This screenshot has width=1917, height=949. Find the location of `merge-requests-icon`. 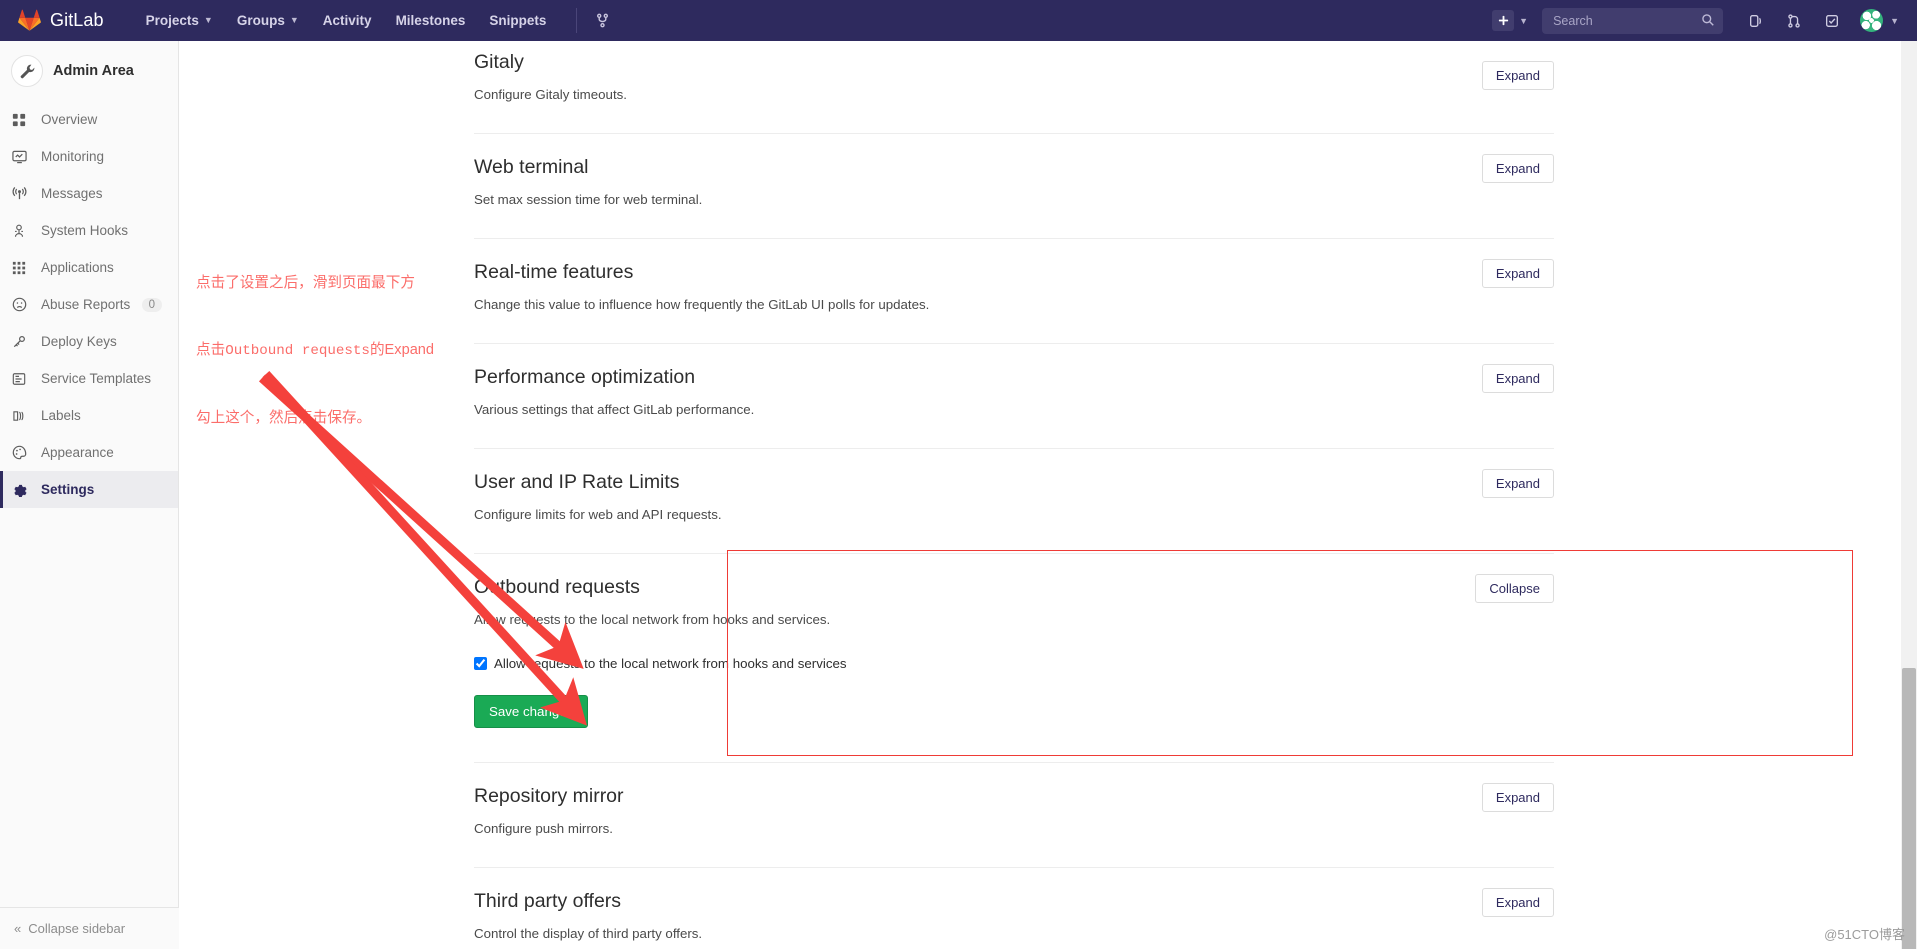

merge-requests-icon is located at coordinates (1794, 21).